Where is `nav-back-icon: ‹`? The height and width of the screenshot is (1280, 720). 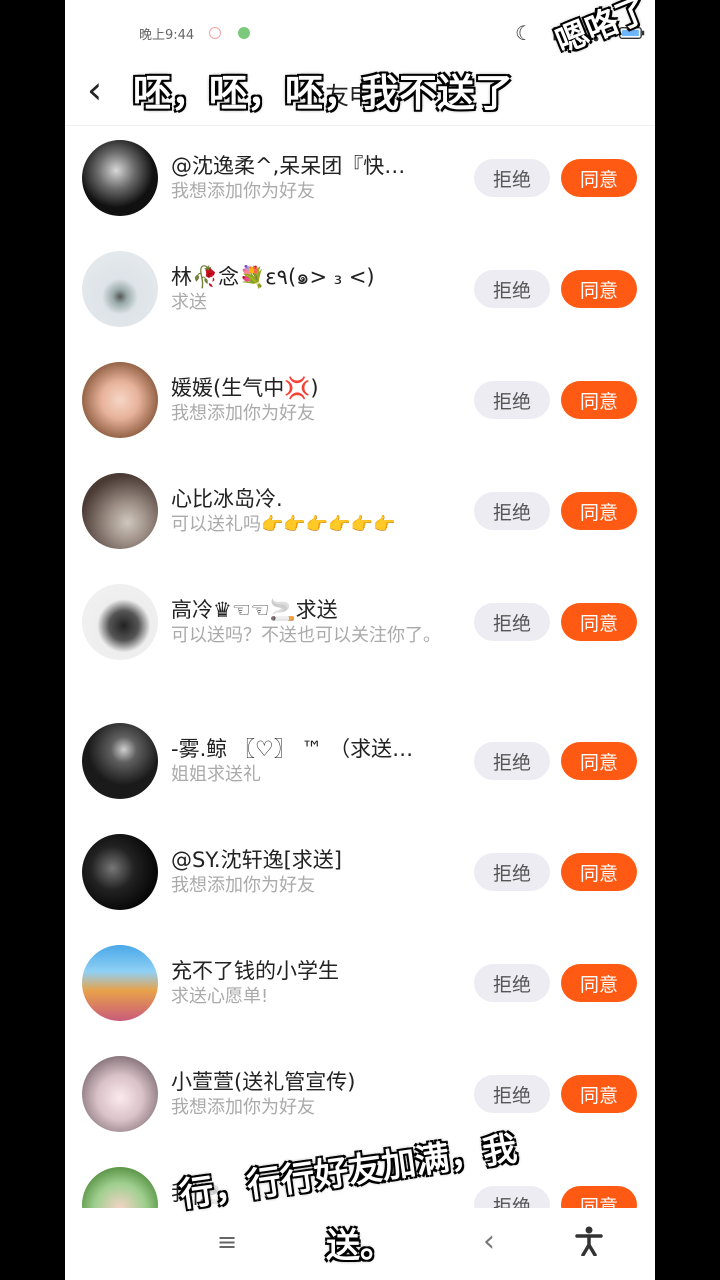
nav-back-icon: ‹ is located at coordinates (489, 1241).